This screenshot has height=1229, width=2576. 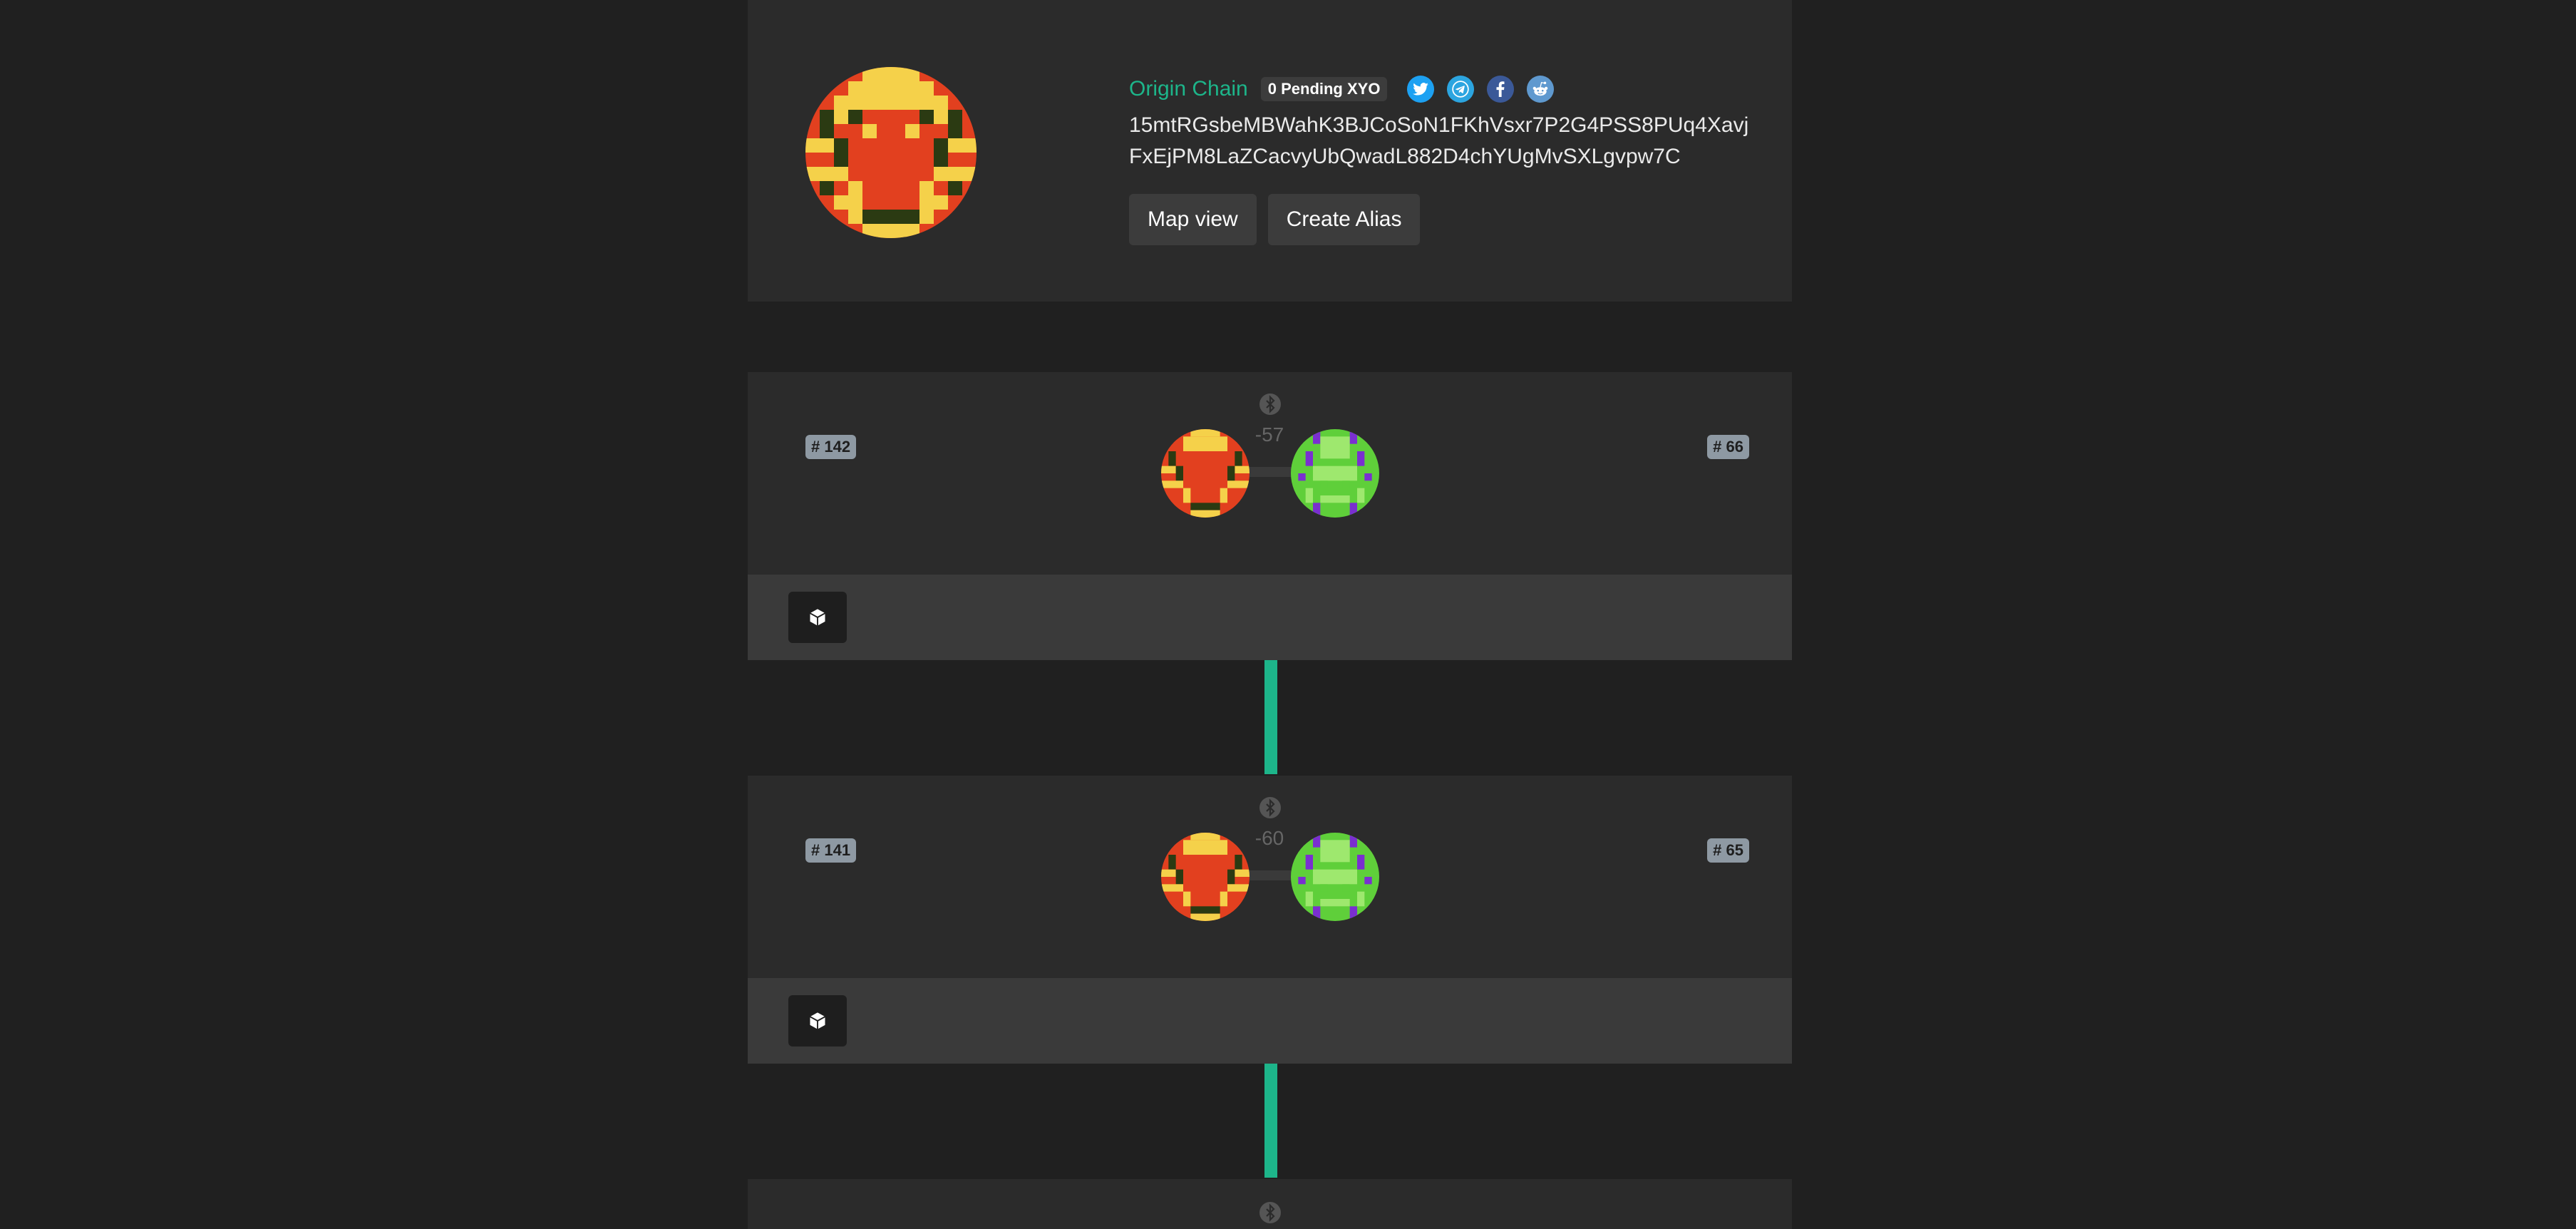 What do you see at coordinates (1270, 473) in the screenshot?
I see `block-card-body: # 142 -57 # 66` at bounding box center [1270, 473].